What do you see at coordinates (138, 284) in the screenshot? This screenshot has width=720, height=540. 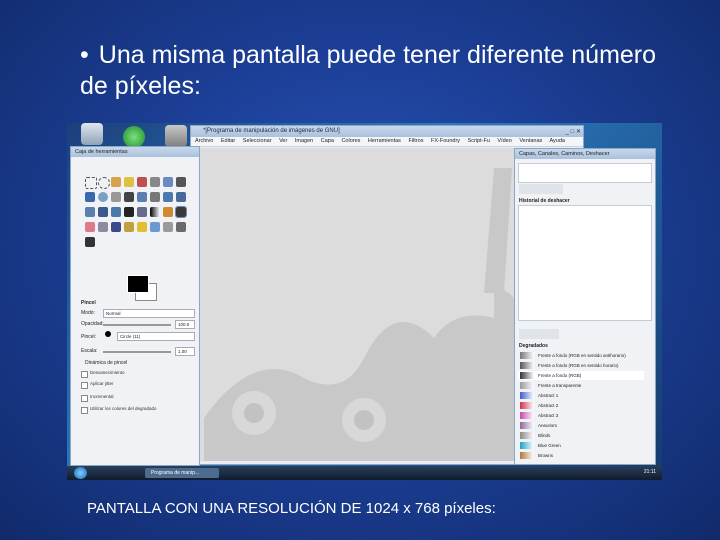 I see `foreground-color-swatch` at bounding box center [138, 284].